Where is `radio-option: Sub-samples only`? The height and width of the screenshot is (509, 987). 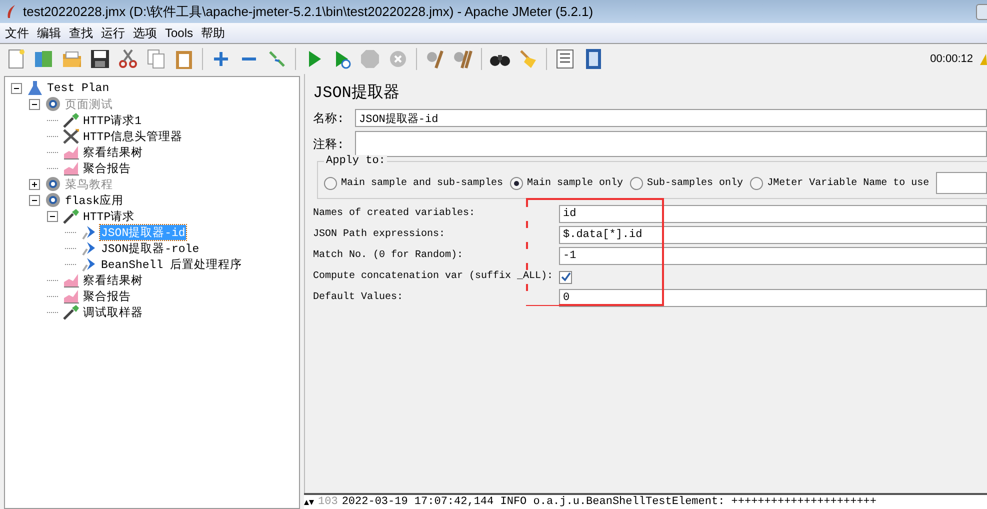
radio-option: Sub-samples only is located at coordinates (687, 183).